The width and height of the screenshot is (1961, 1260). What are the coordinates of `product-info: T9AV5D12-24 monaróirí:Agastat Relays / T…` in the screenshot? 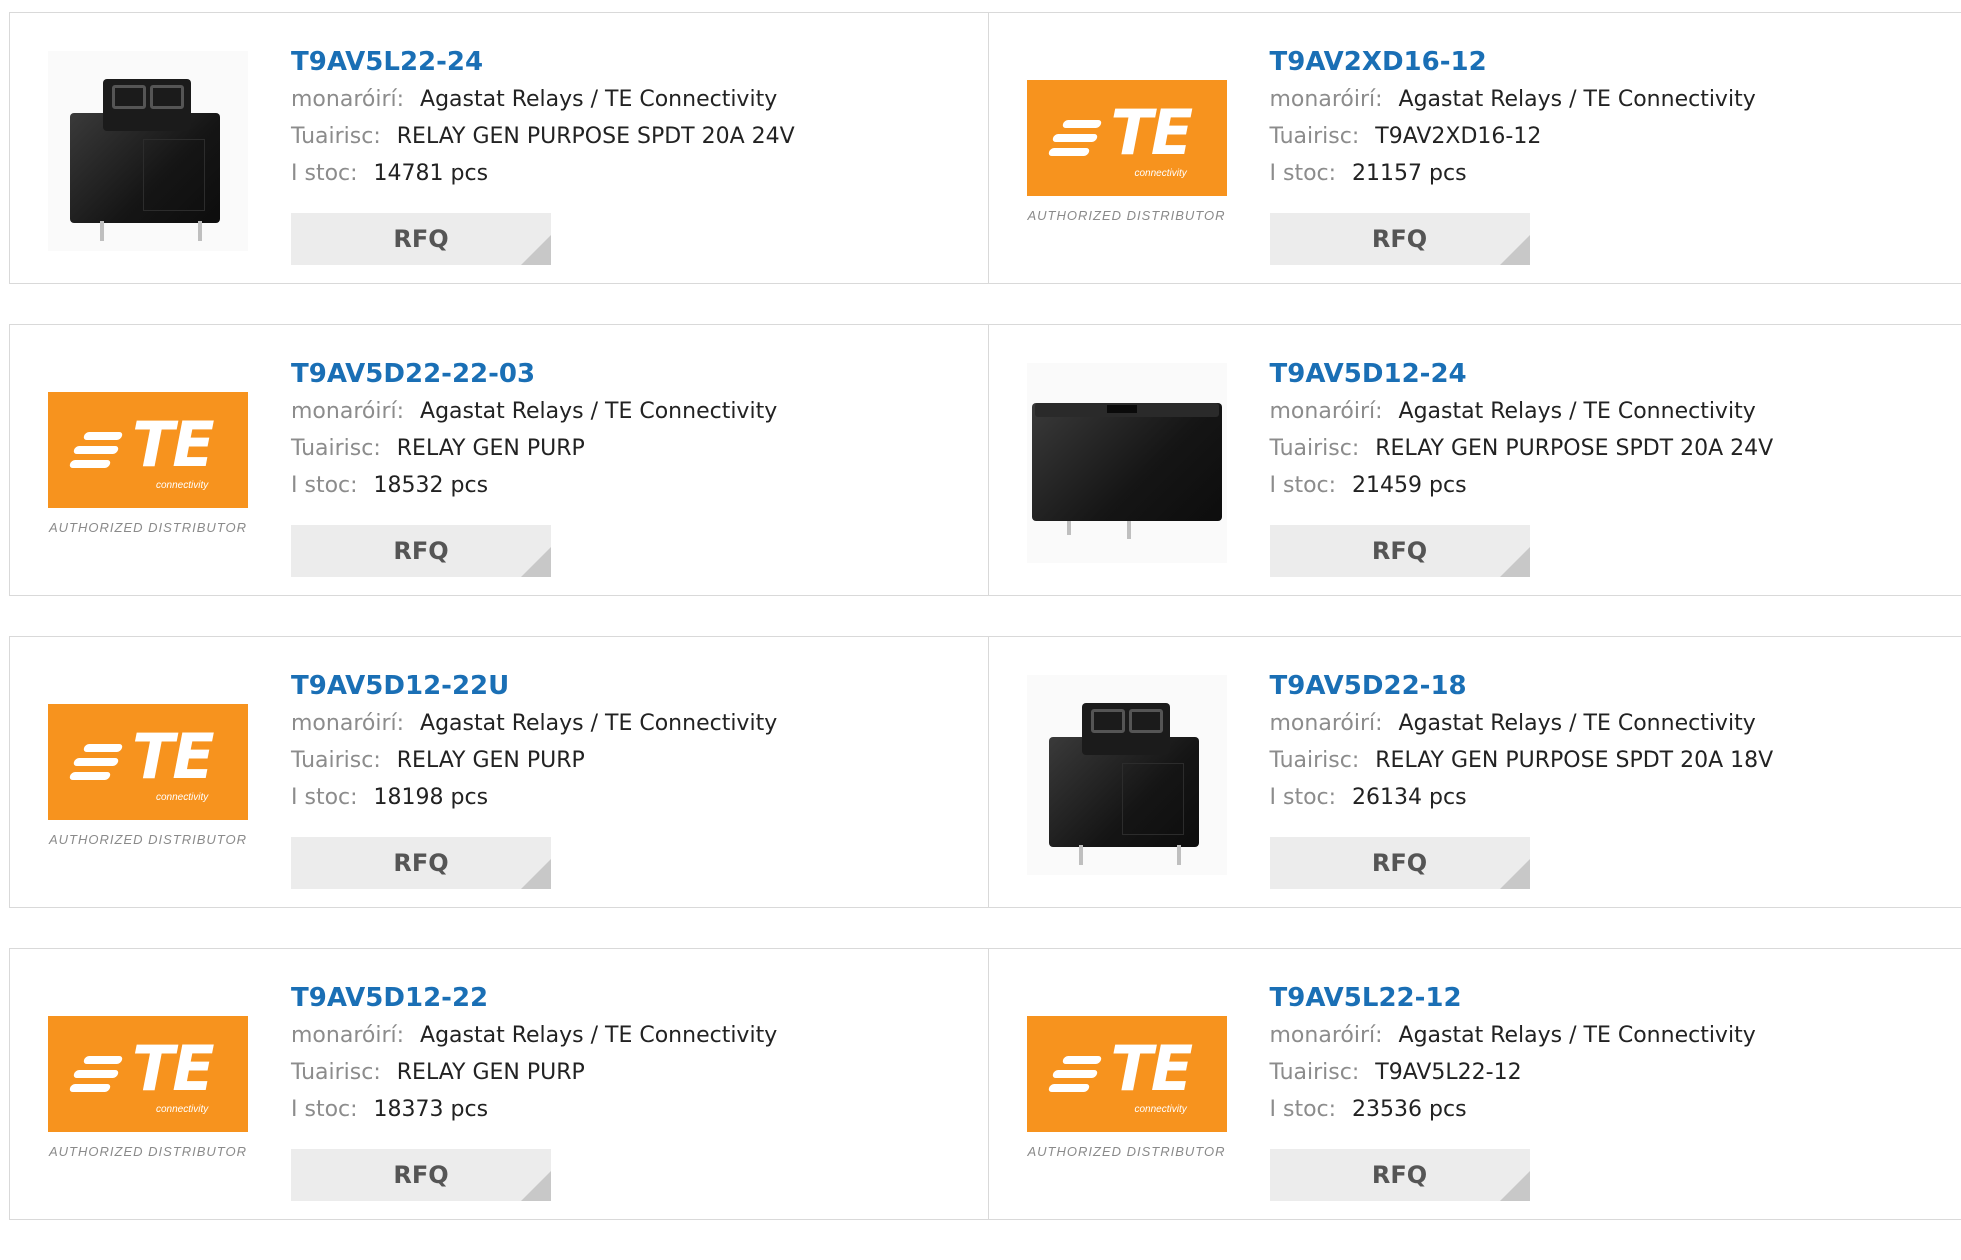 It's located at (1522, 429).